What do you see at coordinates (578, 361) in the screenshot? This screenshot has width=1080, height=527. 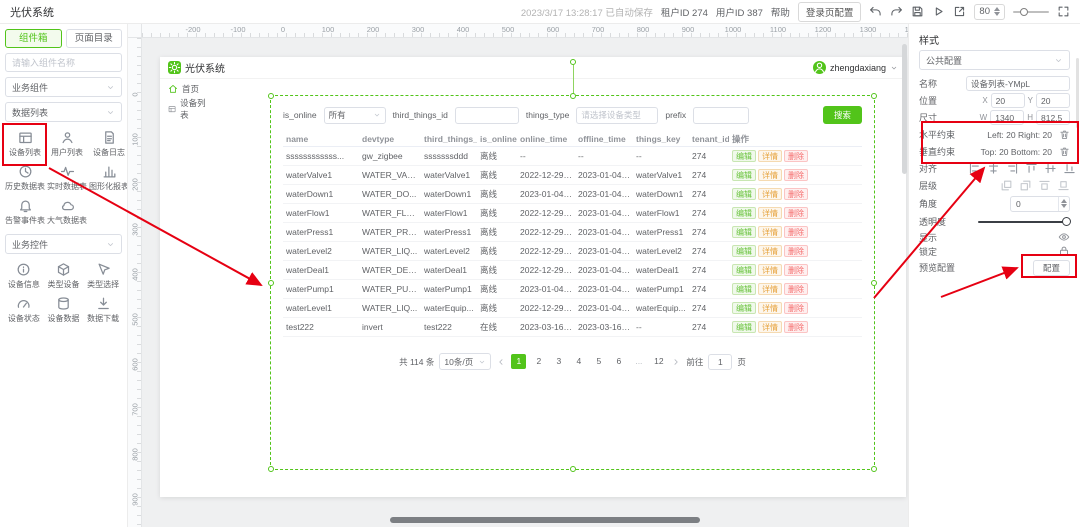 I see `page-button: 4` at bounding box center [578, 361].